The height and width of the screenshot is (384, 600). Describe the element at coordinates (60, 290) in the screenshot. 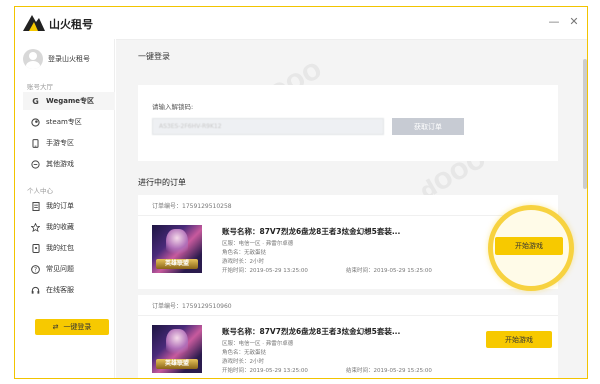

I see `sidebar-item-label: 在线客服` at that location.